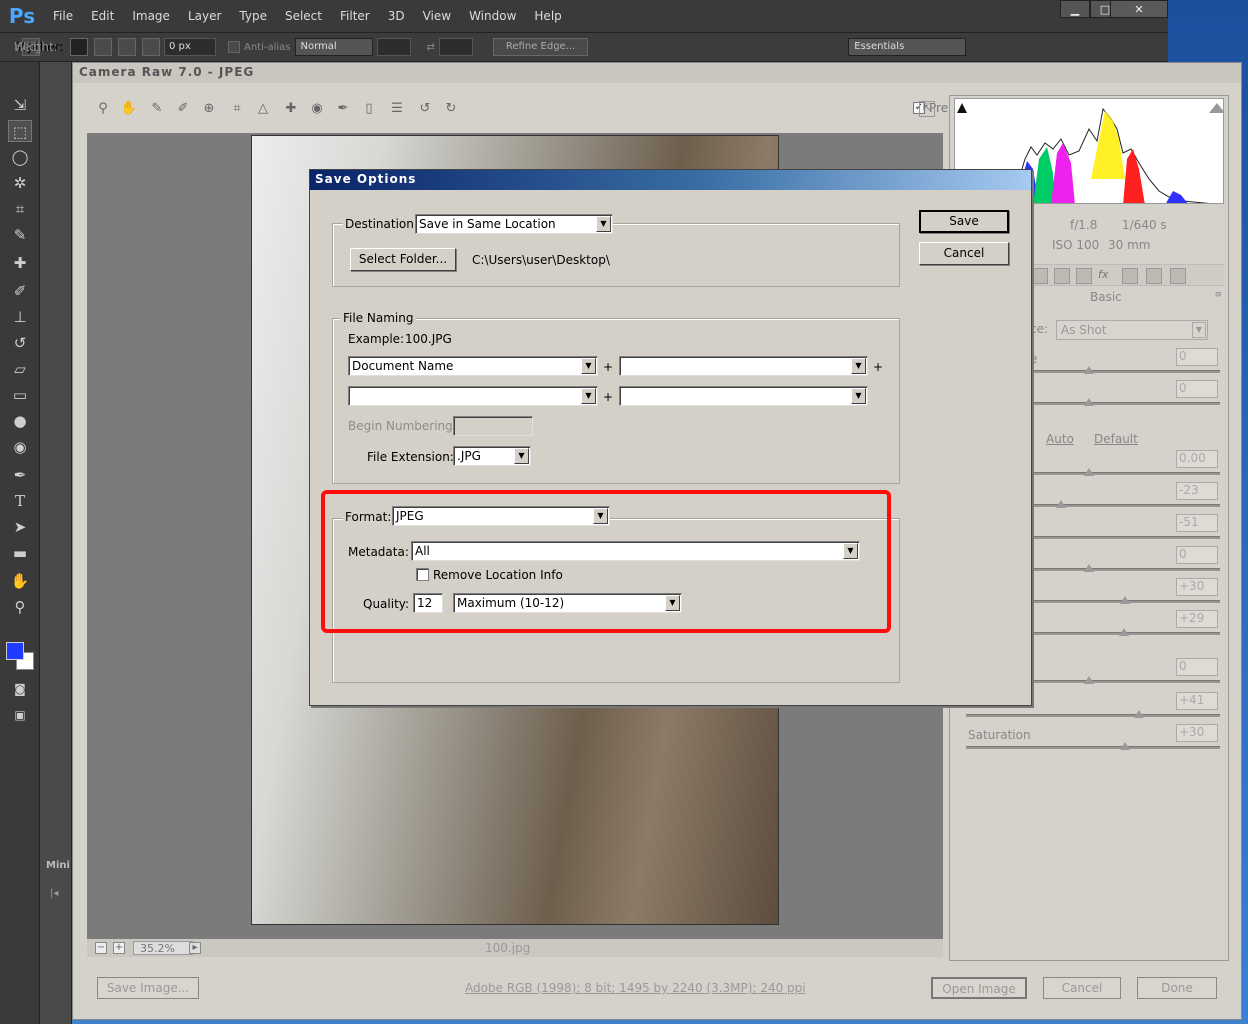  I want to click on feather-input: 0 px, so click(190, 47).